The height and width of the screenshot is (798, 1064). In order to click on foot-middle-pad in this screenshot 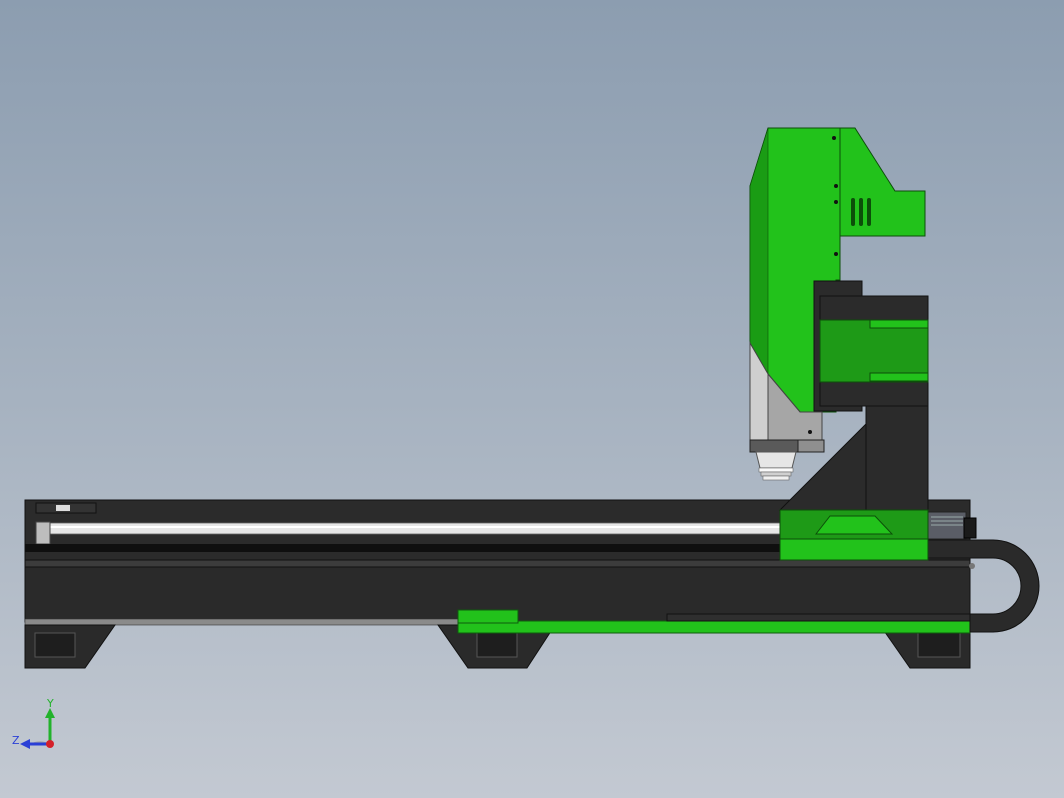, I will do `click(497, 645)`.